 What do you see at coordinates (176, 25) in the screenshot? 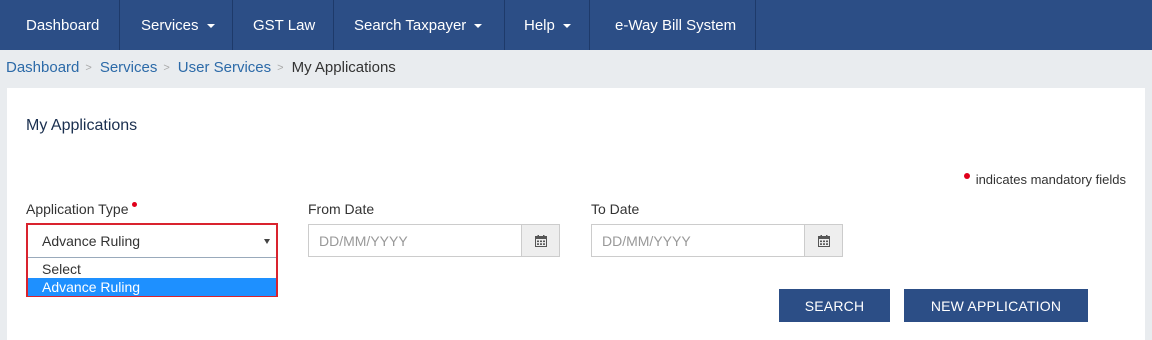
I see `nav-services: Services` at bounding box center [176, 25].